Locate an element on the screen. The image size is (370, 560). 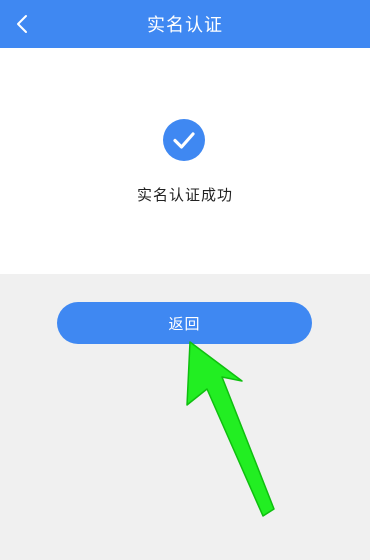
page-title: 实名认证 is located at coordinates (185, 25).